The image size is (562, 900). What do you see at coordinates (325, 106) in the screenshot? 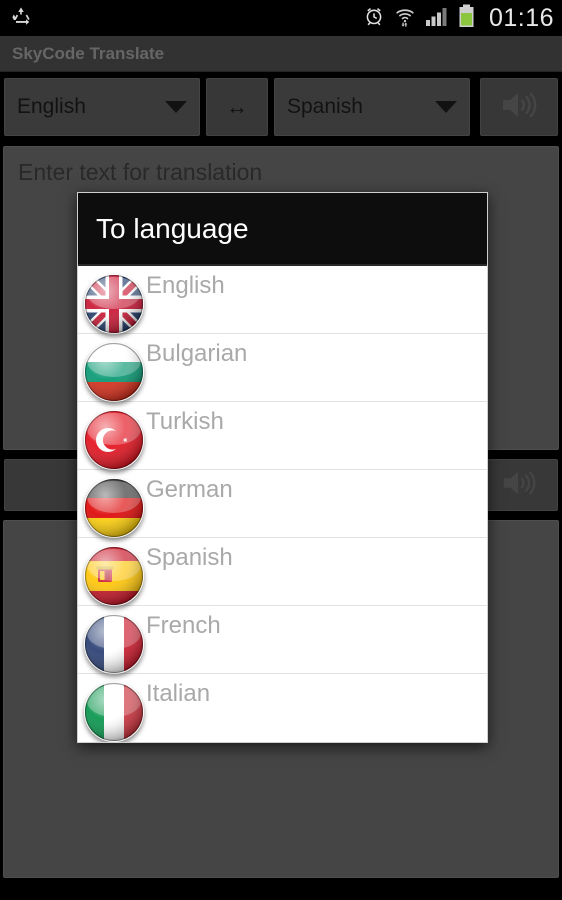
I see `to-language-label: Spanish` at bounding box center [325, 106].